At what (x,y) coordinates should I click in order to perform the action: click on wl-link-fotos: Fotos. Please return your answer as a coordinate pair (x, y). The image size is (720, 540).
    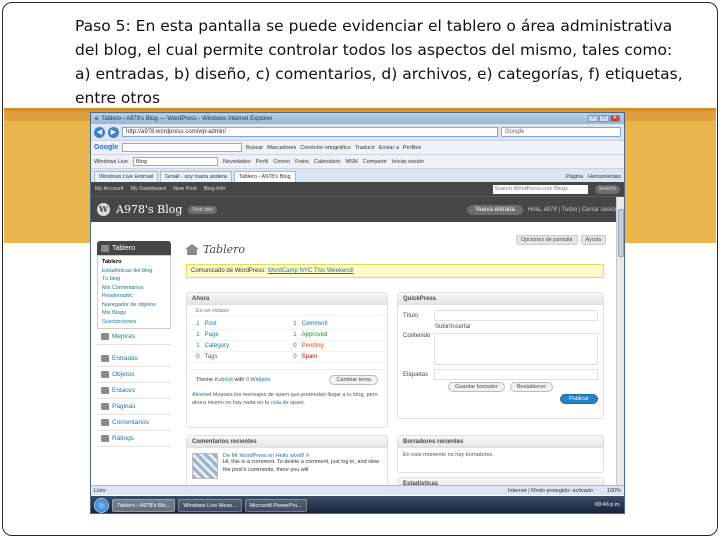
    Looking at the image, I should click on (302, 162).